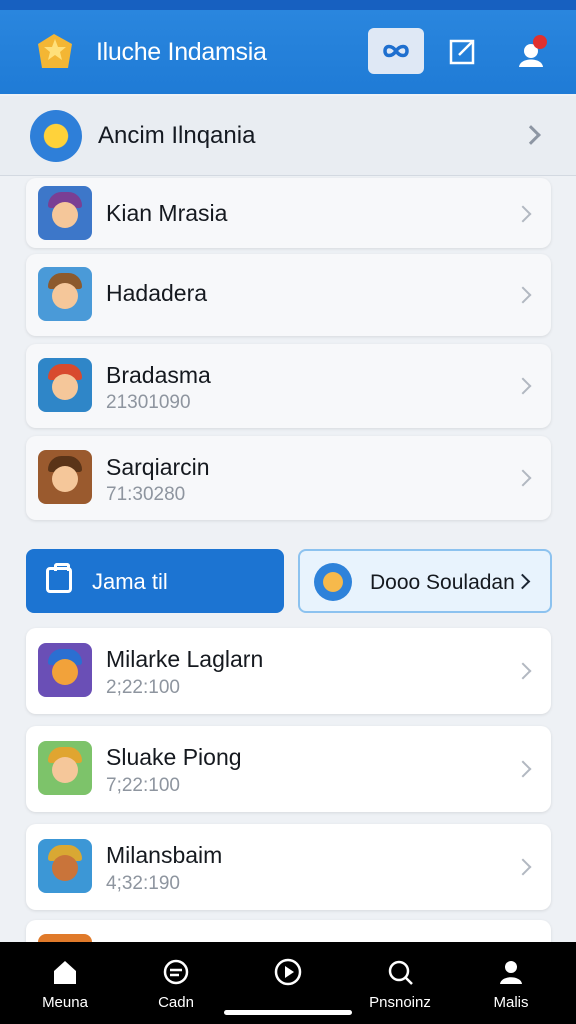 The height and width of the screenshot is (1024, 576). Describe the element at coordinates (400, 972) in the screenshot. I see `search-icon` at that location.